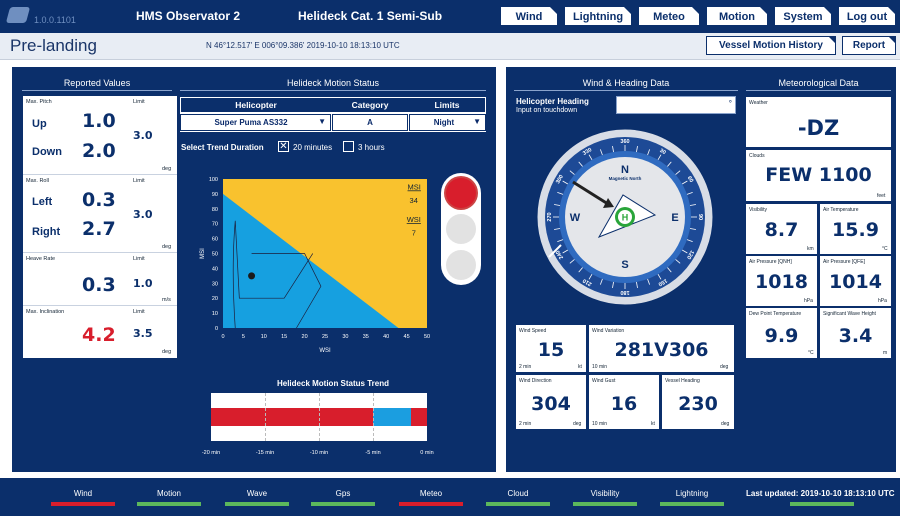 This screenshot has height=516, width=900. I want to click on wind-variation-value: 281V306, so click(661, 350).